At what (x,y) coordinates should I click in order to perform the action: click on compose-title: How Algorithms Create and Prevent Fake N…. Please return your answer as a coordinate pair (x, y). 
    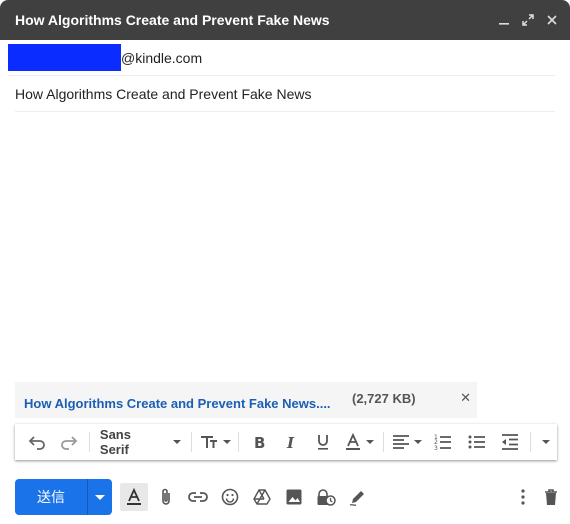
    Looking at the image, I should click on (172, 20).